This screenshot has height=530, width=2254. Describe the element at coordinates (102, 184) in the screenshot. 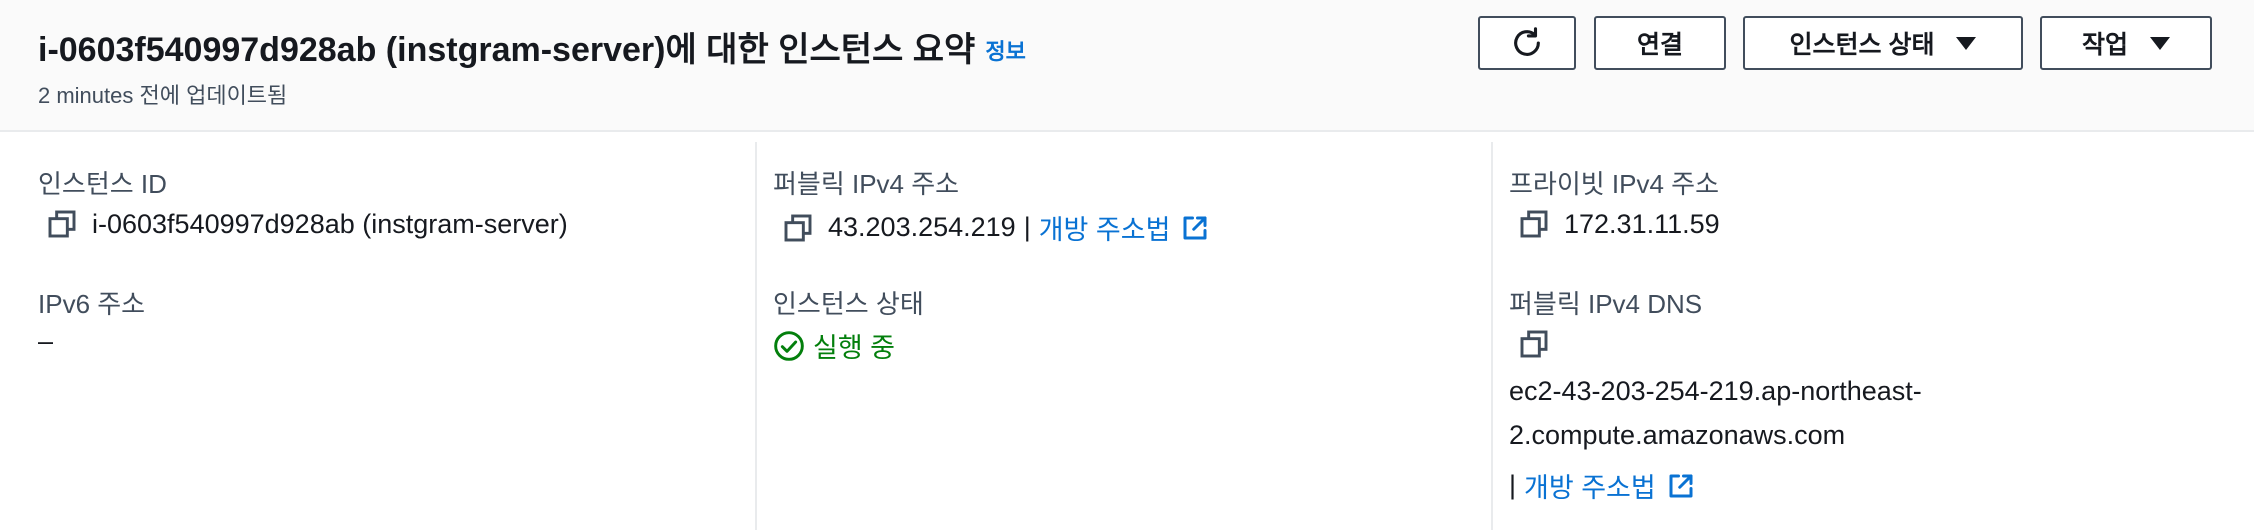

I see `instance-id-label: 인스턴스 ID` at that location.